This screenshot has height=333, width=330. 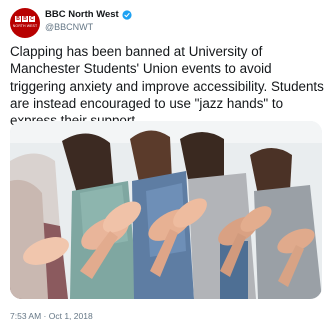 What do you see at coordinates (18, 19) in the screenshot?
I see `avatar-letter-b1: B` at bounding box center [18, 19].